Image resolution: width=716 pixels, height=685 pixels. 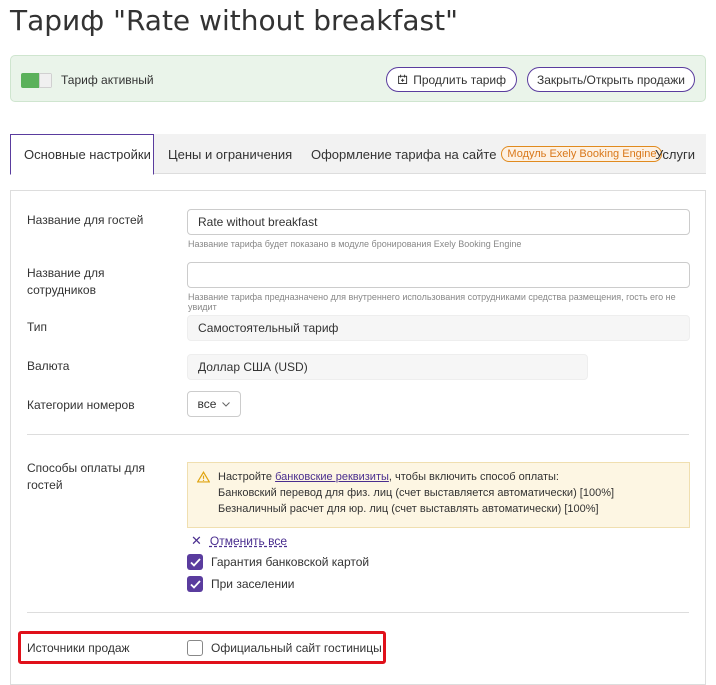 I want to click on payment-methods-label: Способы оплаты для гостей, so click(x=86, y=476).